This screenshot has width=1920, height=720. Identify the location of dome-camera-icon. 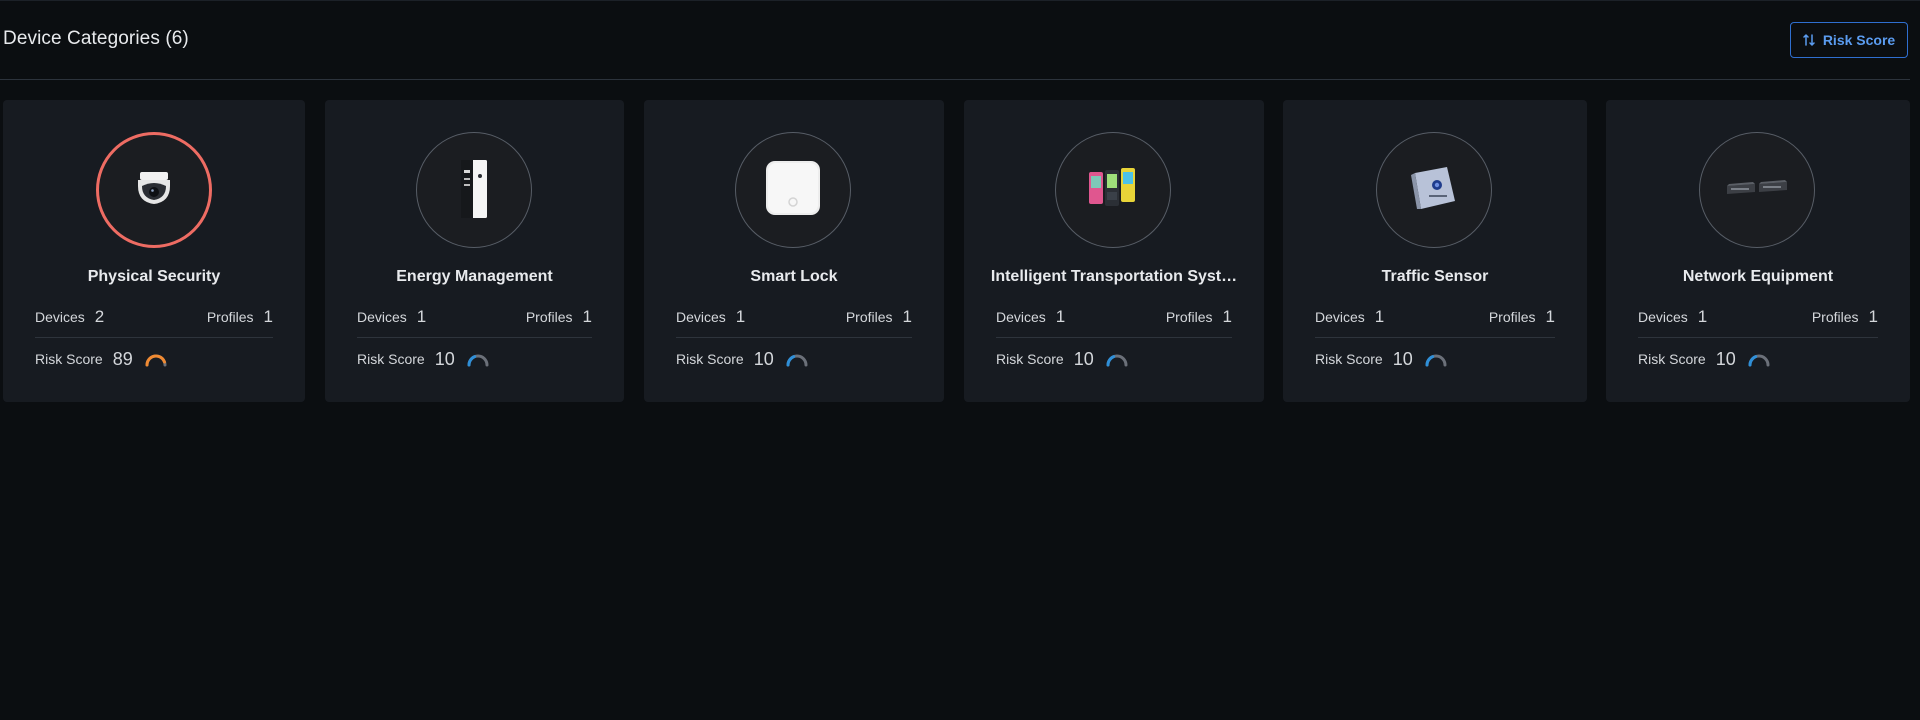
(154, 190).